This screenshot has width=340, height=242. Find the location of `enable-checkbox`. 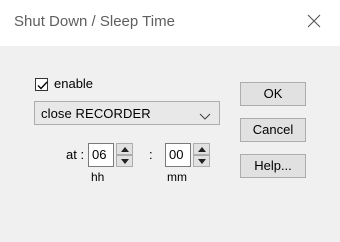

enable-checkbox is located at coordinates (41, 84).